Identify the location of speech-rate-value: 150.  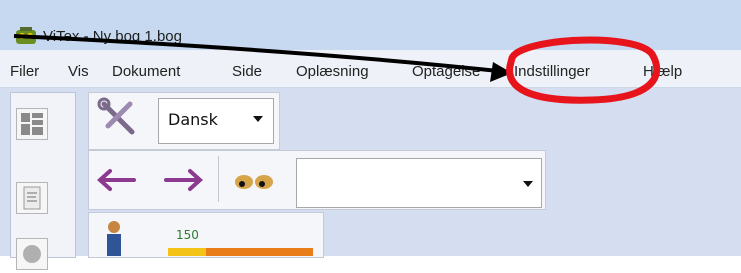
(187, 235).